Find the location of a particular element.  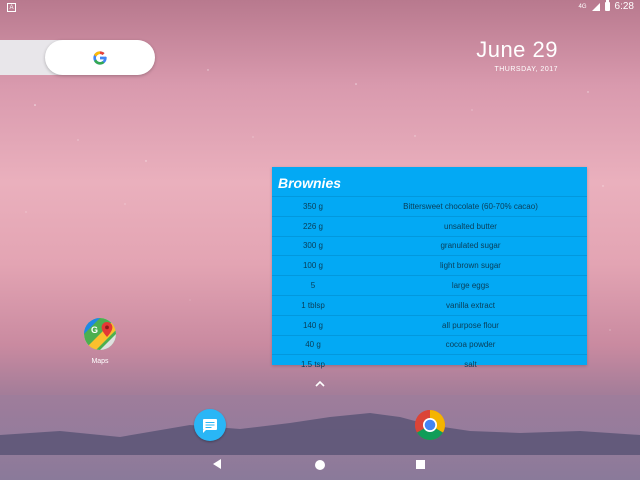

ingredient-quantity: 350 g is located at coordinates (313, 206).